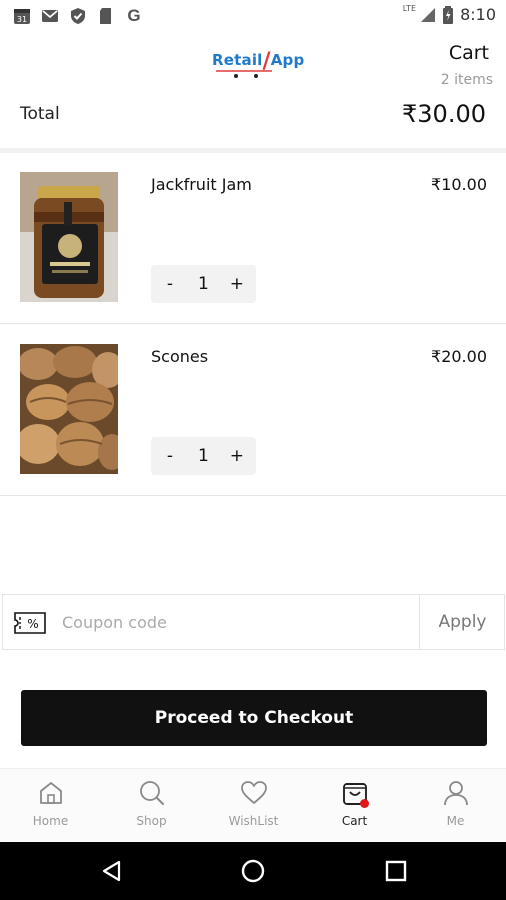  What do you see at coordinates (364, 803) in the screenshot?
I see `cart-badge-dot` at bounding box center [364, 803].